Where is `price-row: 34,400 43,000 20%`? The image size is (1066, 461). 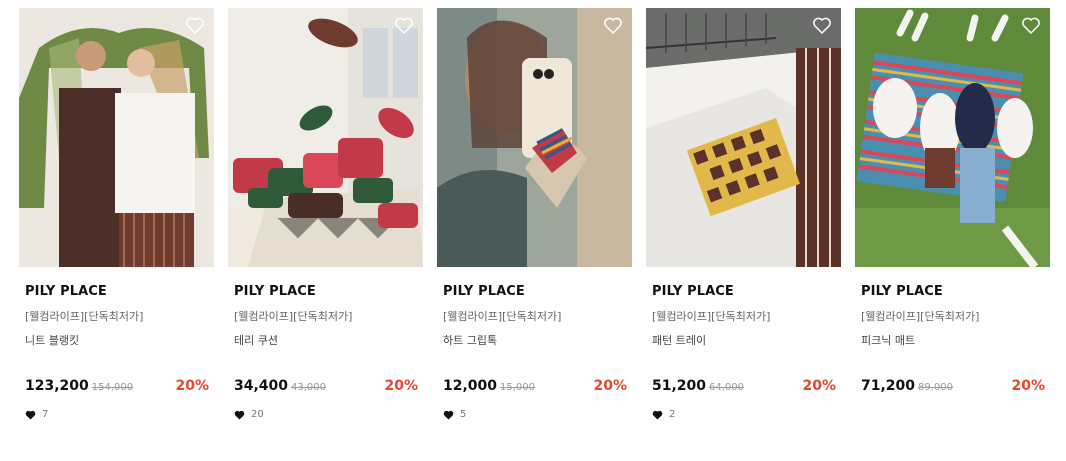
price-row: 34,400 43,000 20% is located at coordinates (325, 386).